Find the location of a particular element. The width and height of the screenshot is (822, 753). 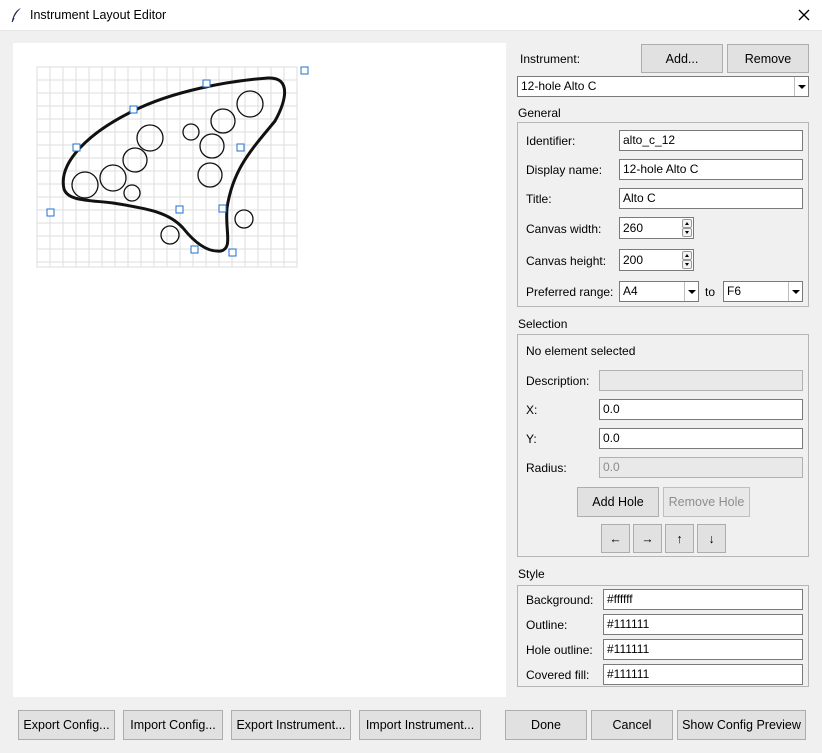

canvas-width-stepper: 260 is located at coordinates (656, 228).